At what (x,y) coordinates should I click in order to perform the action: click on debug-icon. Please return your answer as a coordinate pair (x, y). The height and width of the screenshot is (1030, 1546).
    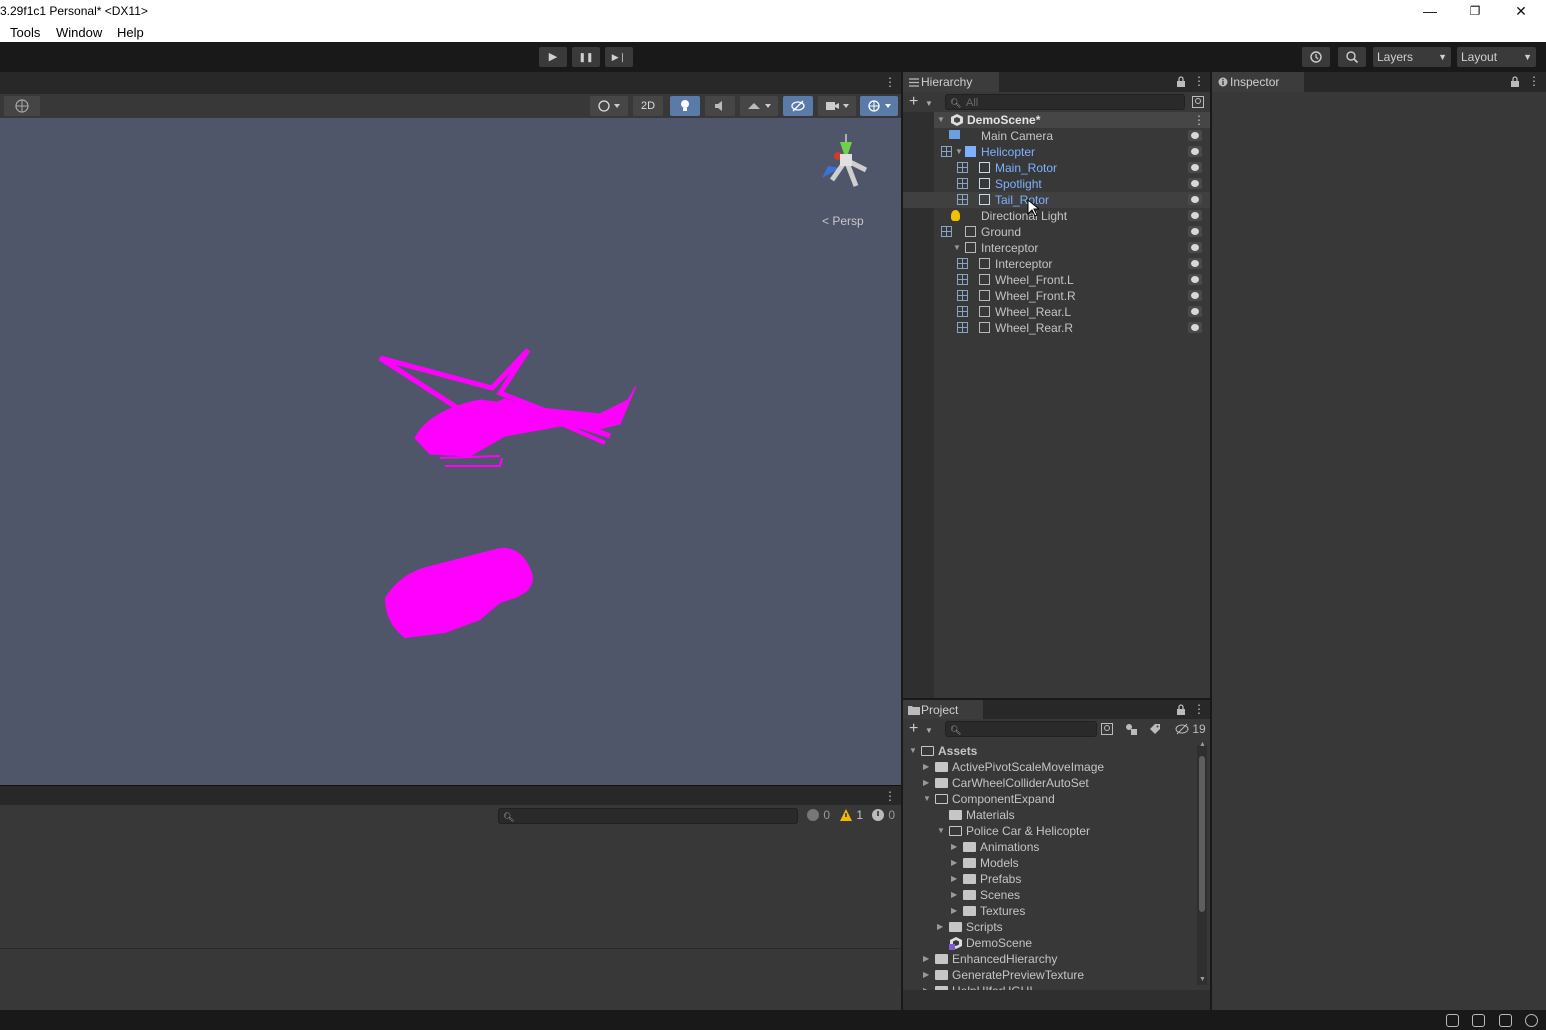
    Looking at the image, I should click on (1452, 1020).